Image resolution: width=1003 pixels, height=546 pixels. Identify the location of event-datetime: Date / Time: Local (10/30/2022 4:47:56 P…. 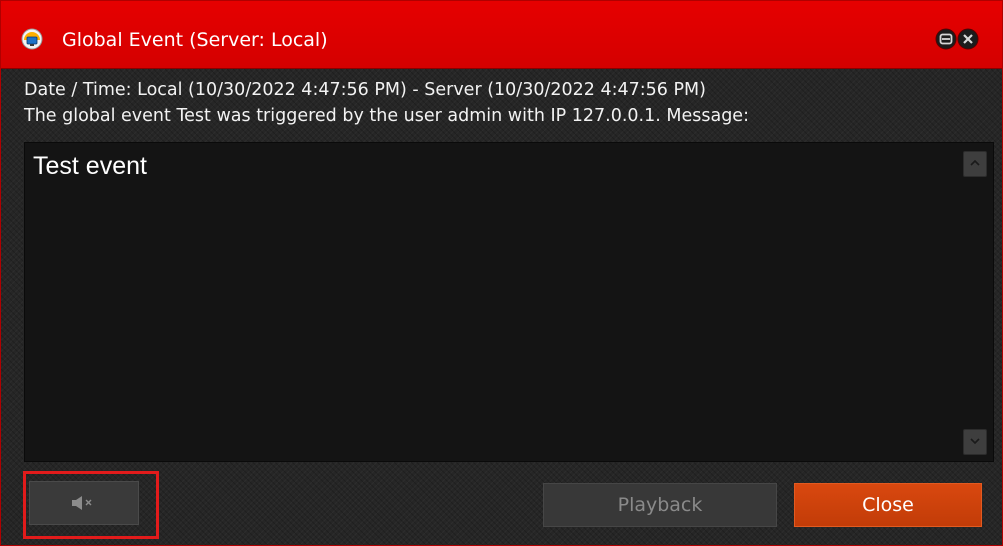
(365, 90).